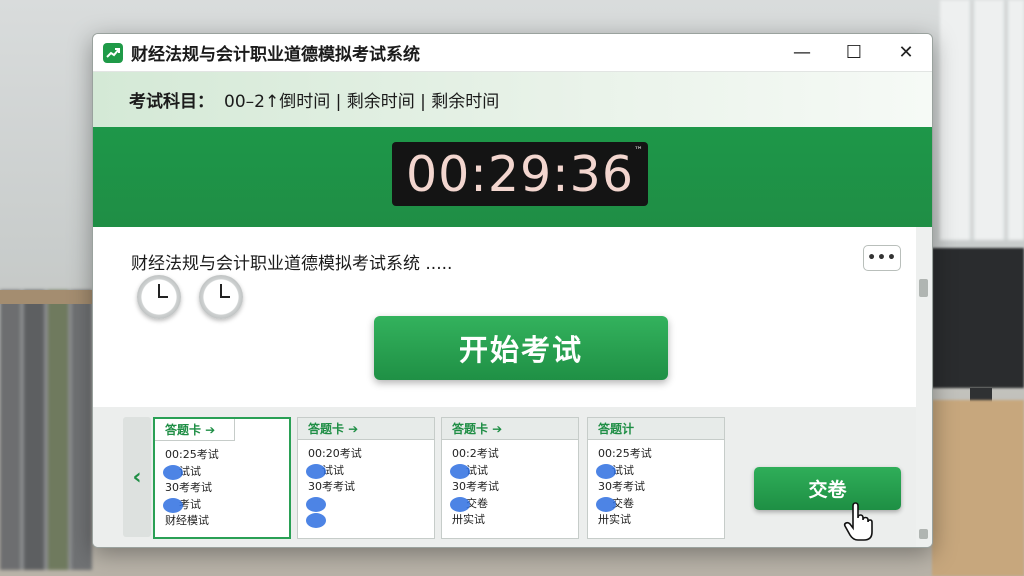 The image size is (1024, 576). What do you see at coordinates (362, 102) in the screenshot?
I see `subject-value: 00–2↑倒时间 | 剩余时间 | 剩余时间` at bounding box center [362, 102].